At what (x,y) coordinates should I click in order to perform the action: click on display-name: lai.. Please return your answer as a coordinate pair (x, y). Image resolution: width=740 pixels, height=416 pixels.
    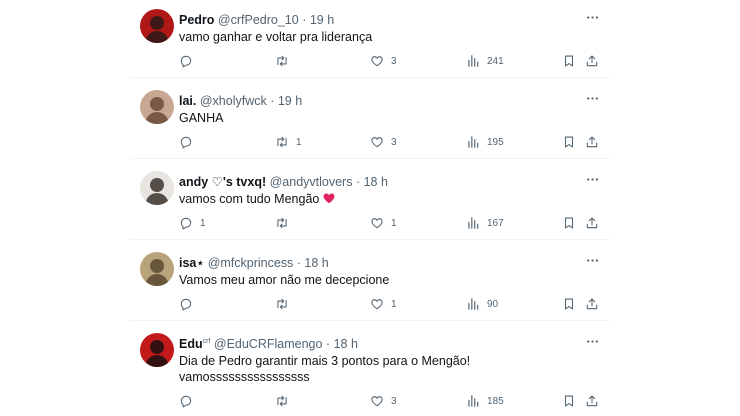
    Looking at the image, I should click on (187, 101).